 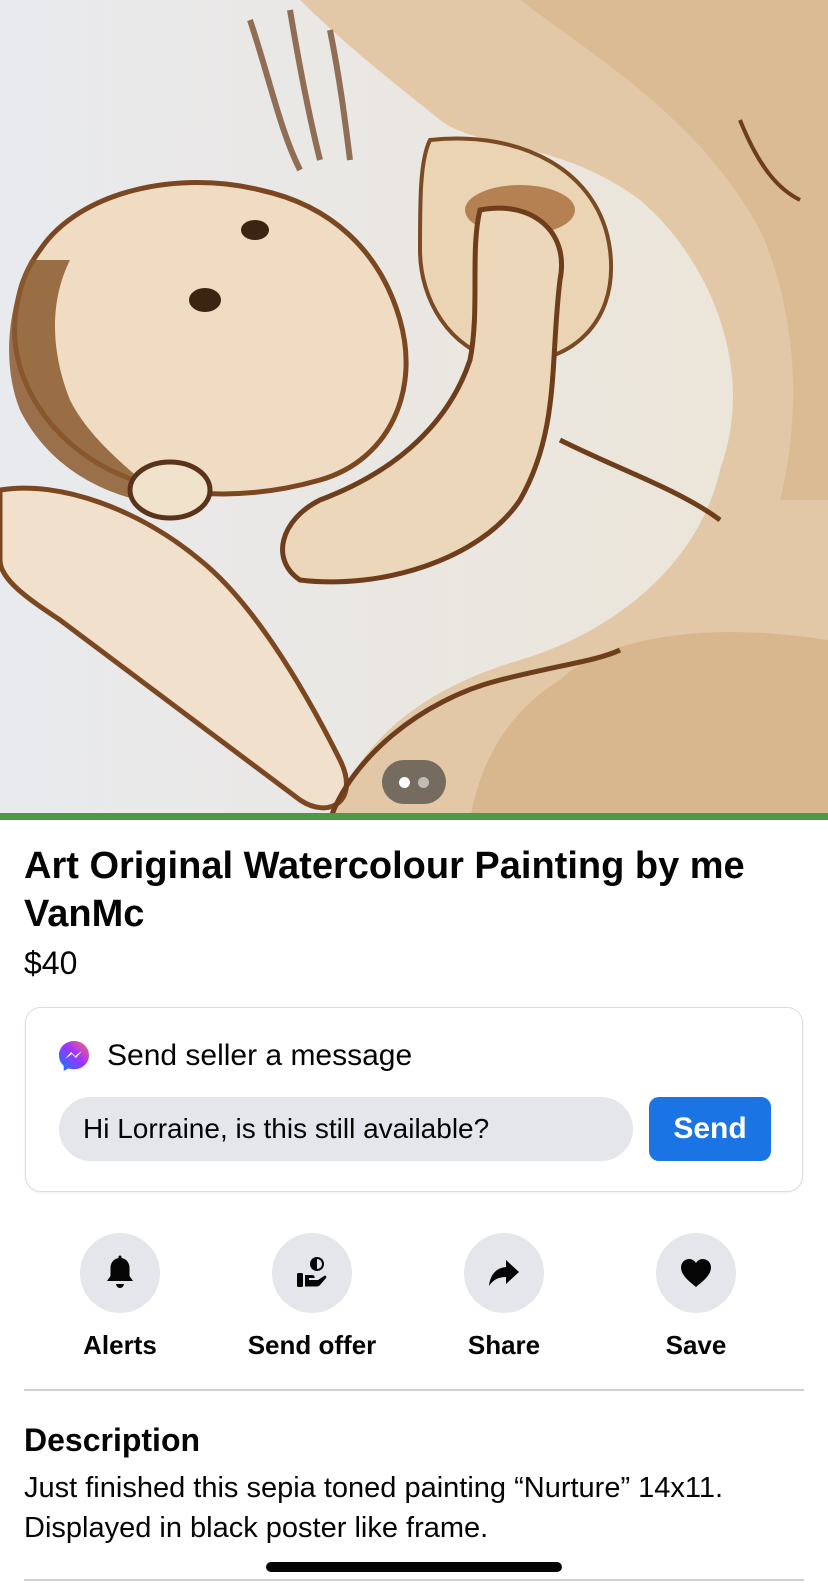 What do you see at coordinates (112, 1440) in the screenshot?
I see `description-heading: Description` at bounding box center [112, 1440].